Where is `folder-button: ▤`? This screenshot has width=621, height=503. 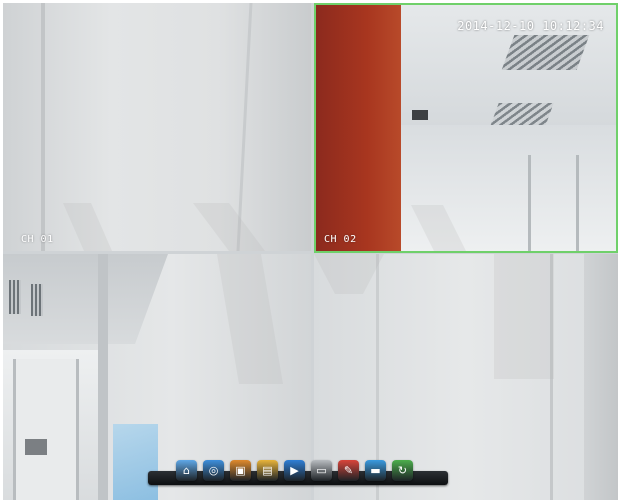 folder-button: ▤ is located at coordinates (267, 470).